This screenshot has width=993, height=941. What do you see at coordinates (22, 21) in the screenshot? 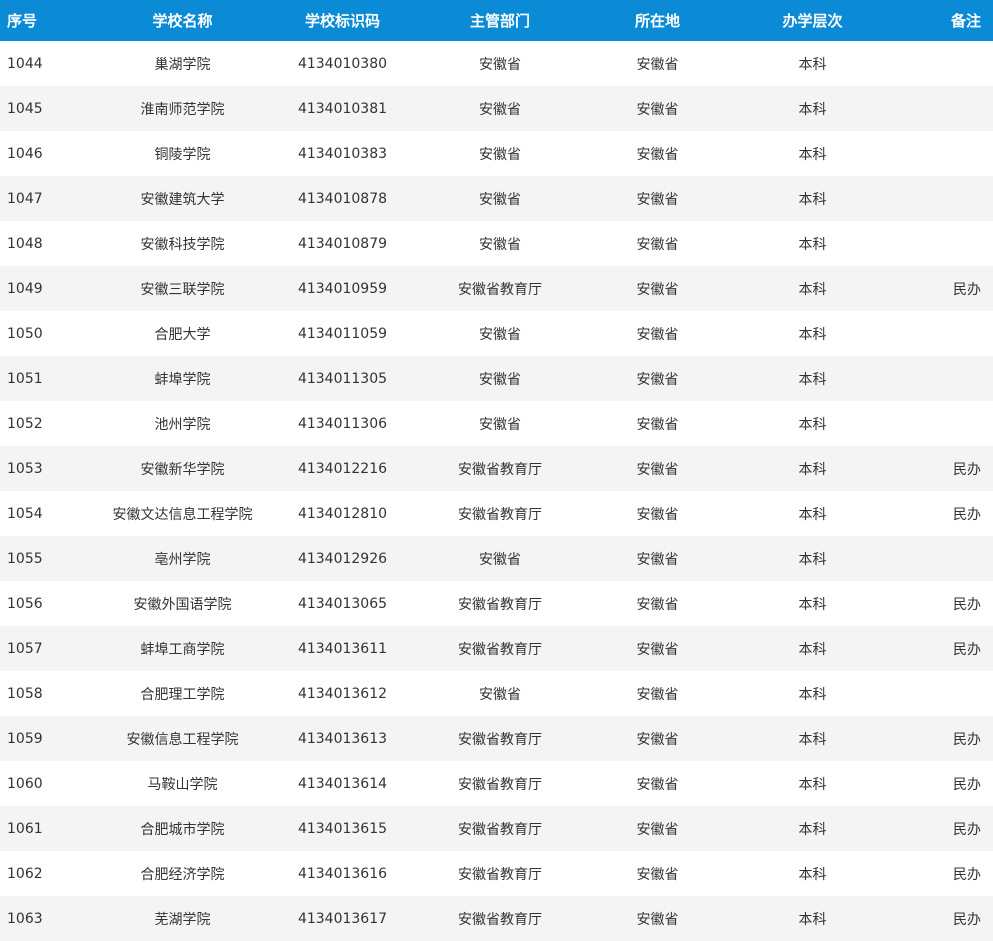
I see `header-seq: 序号` at bounding box center [22, 21].